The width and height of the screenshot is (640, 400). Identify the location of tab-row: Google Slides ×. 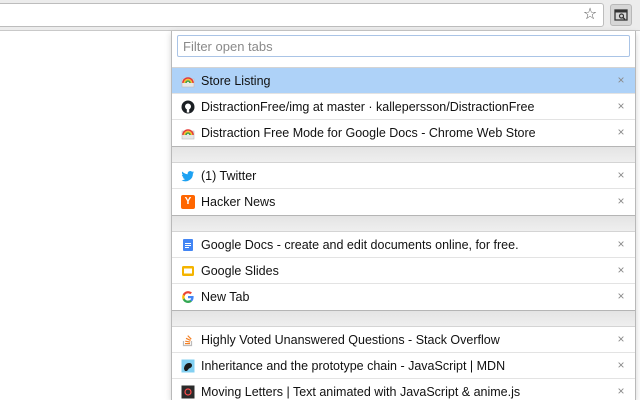
(403, 271).